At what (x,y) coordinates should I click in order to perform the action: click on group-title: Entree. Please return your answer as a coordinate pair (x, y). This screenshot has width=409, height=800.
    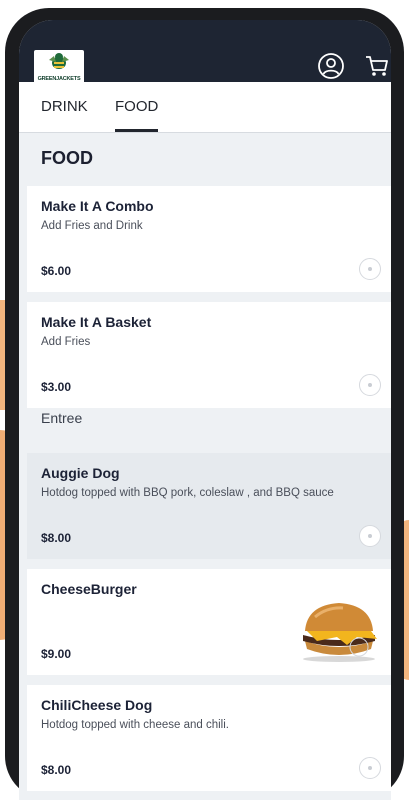
    Looking at the image, I should click on (62, 418).